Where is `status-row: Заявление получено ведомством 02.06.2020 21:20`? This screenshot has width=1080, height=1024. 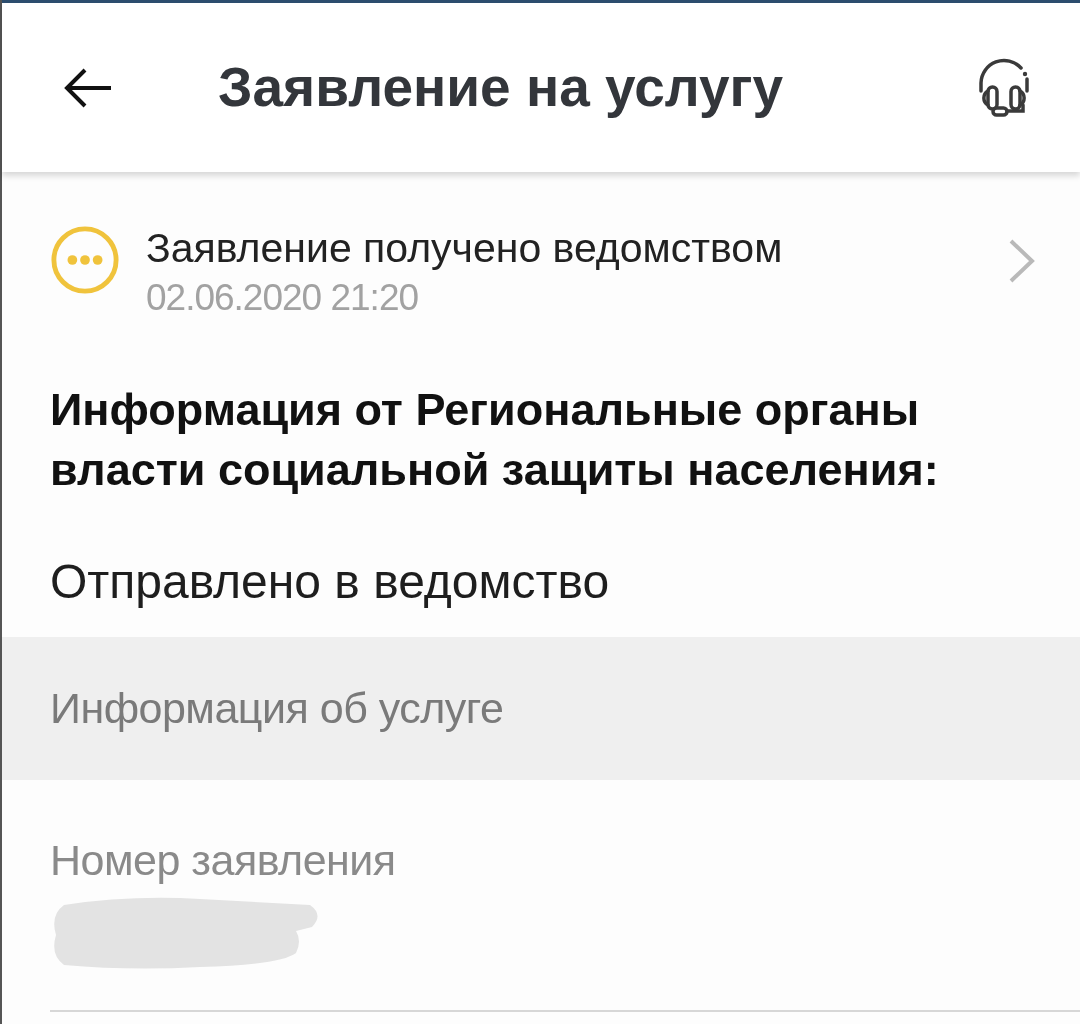
status-row: Заявление получено ведомством 02.06.2020 21:20 is located at coordinates (541, 248).